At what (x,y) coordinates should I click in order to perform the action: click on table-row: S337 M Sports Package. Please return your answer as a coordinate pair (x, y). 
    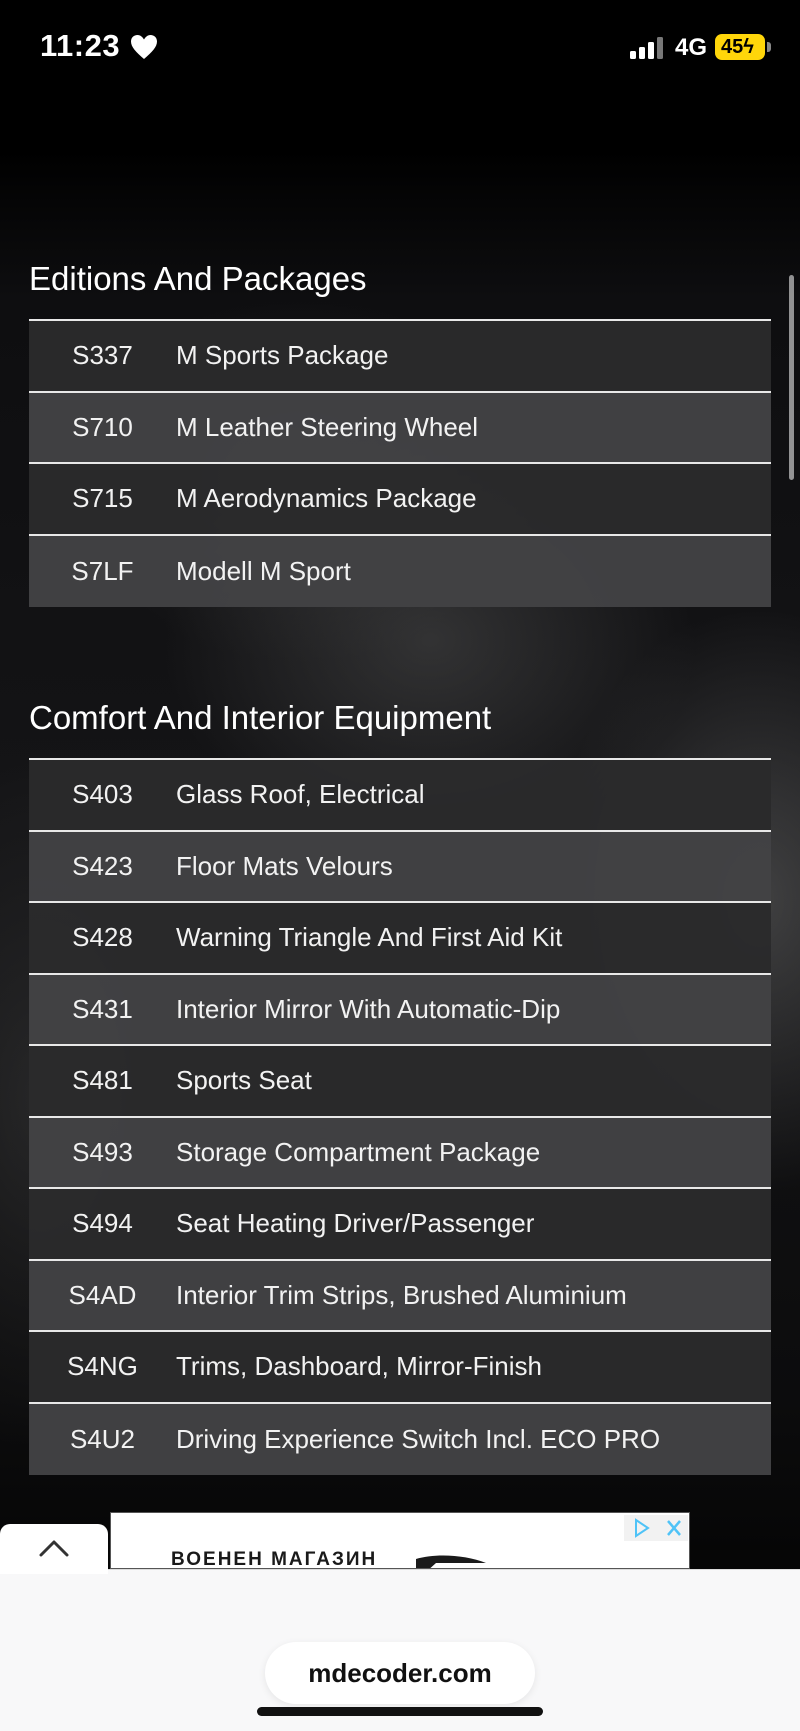
    Looking at the image, I should click on (400, 357).